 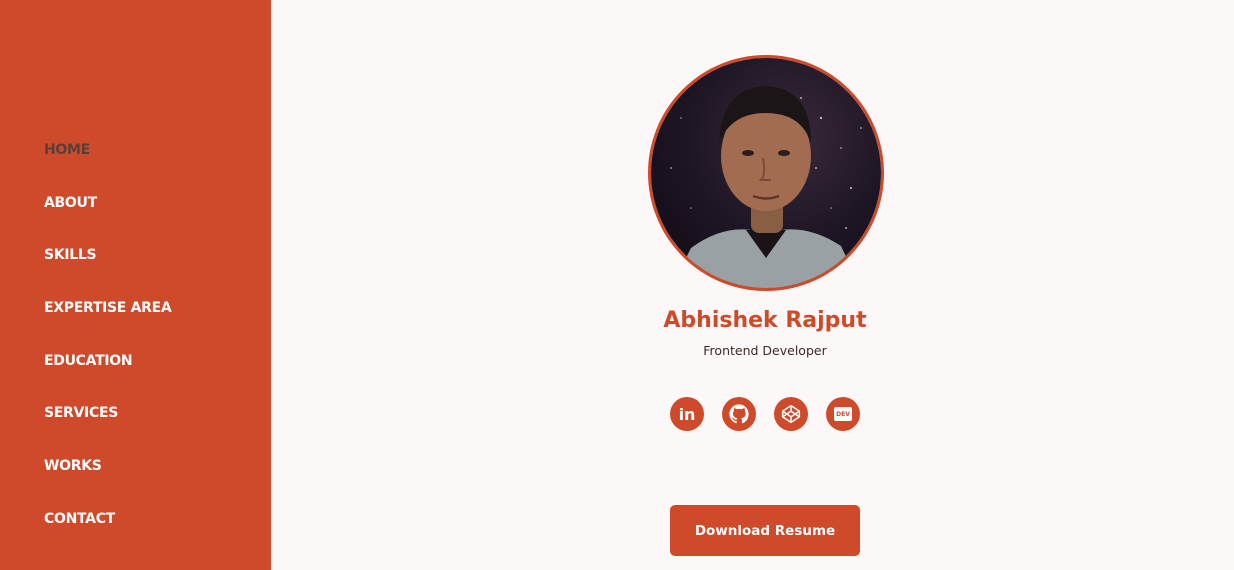 What do you see at coordinates (765, 530) in the screenshot?
I see `download-resume-button: Download Resume` at bounding box center [765, 530].